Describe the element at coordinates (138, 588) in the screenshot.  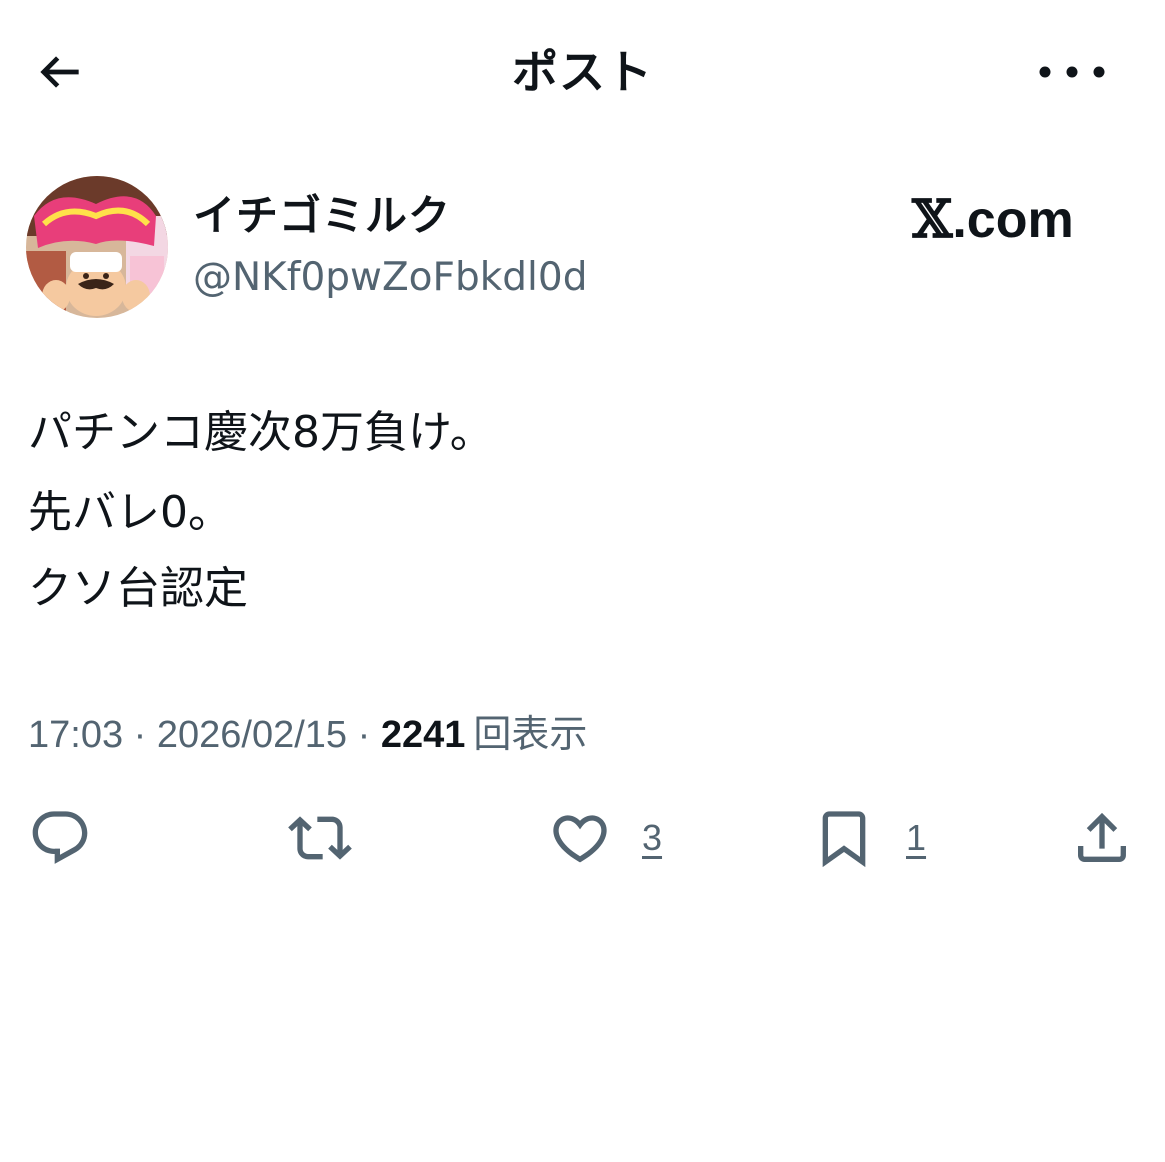
I see `post-text-line: クソ台認定` at that location.